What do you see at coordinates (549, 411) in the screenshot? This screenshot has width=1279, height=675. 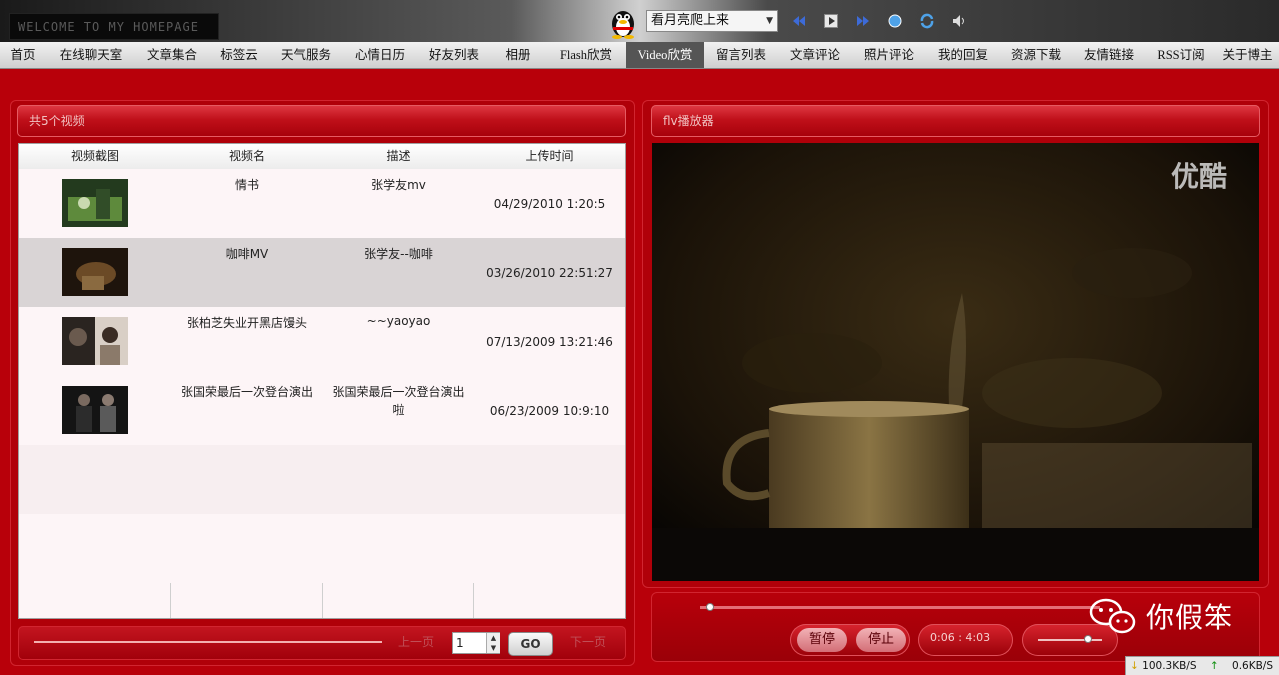 I see `video-upload-time: 06/23/2009 10:9:10` at bounding box center [549, 411].